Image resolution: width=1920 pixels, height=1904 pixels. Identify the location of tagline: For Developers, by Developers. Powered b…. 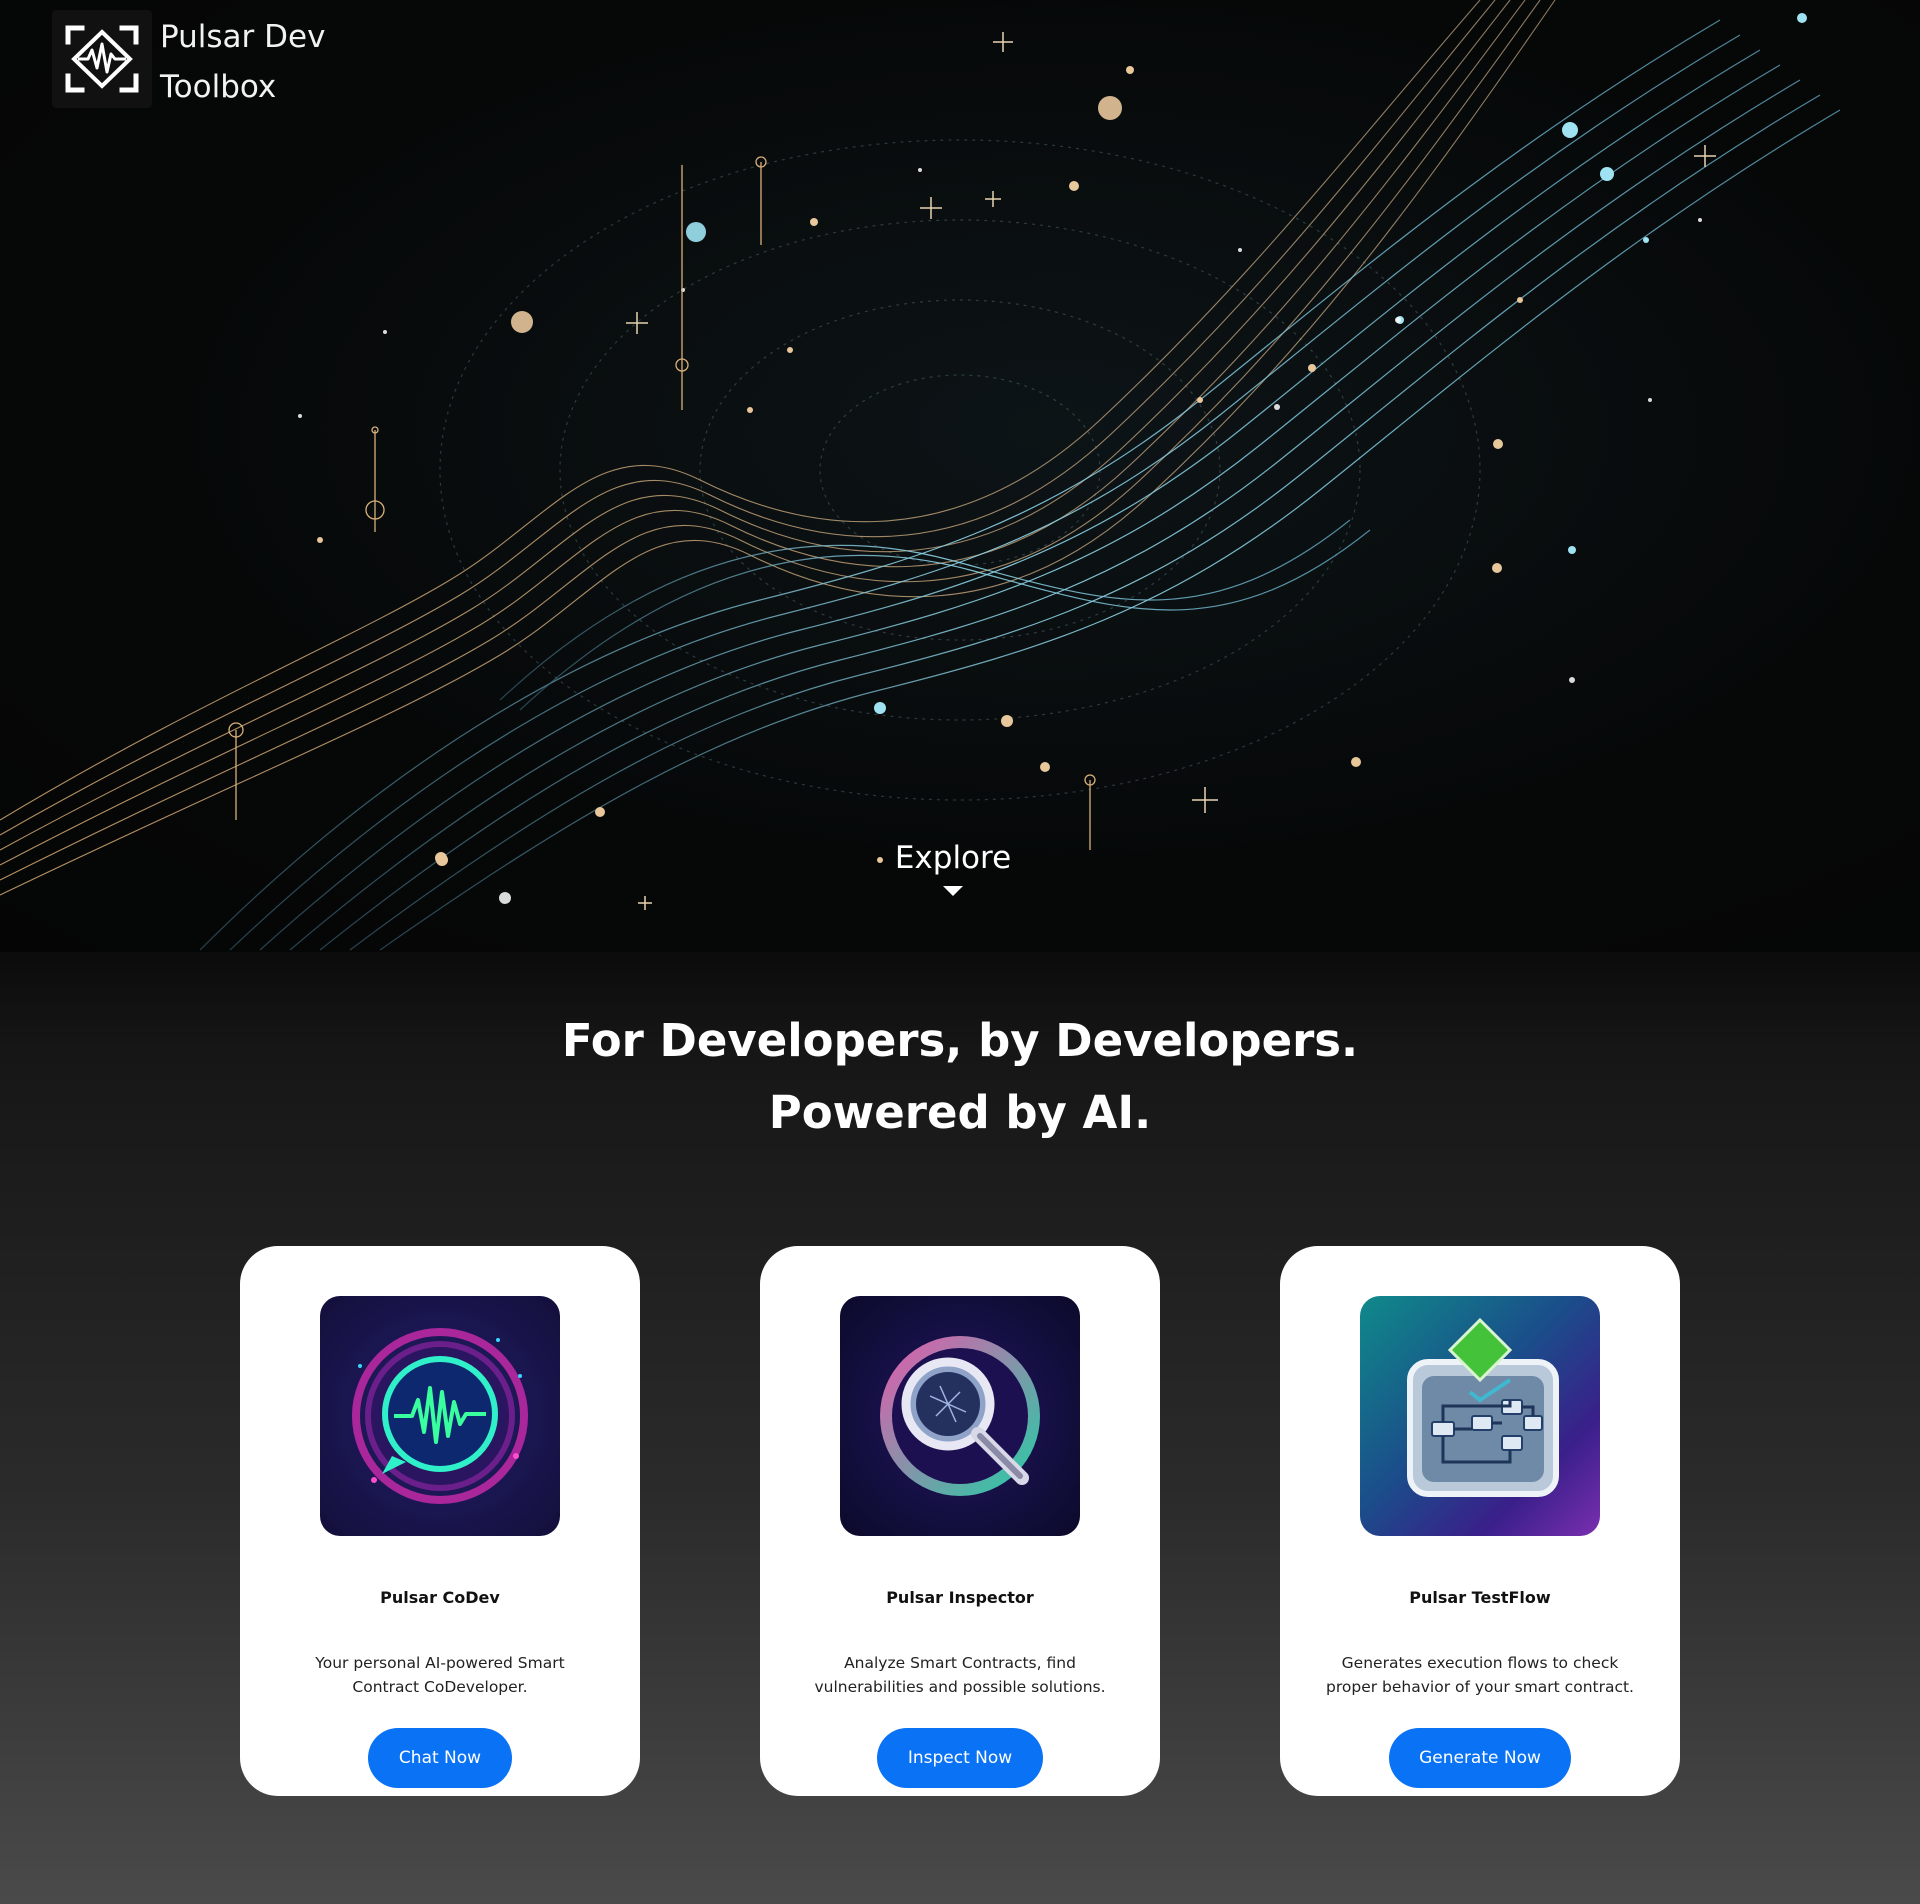
(960, 1077).